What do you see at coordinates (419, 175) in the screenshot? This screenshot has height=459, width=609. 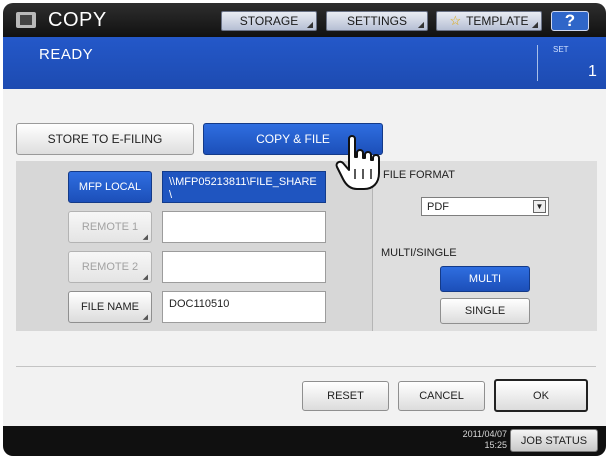 I see `file-format-label: FILE FORMAT` at bounding box center [419, 175].